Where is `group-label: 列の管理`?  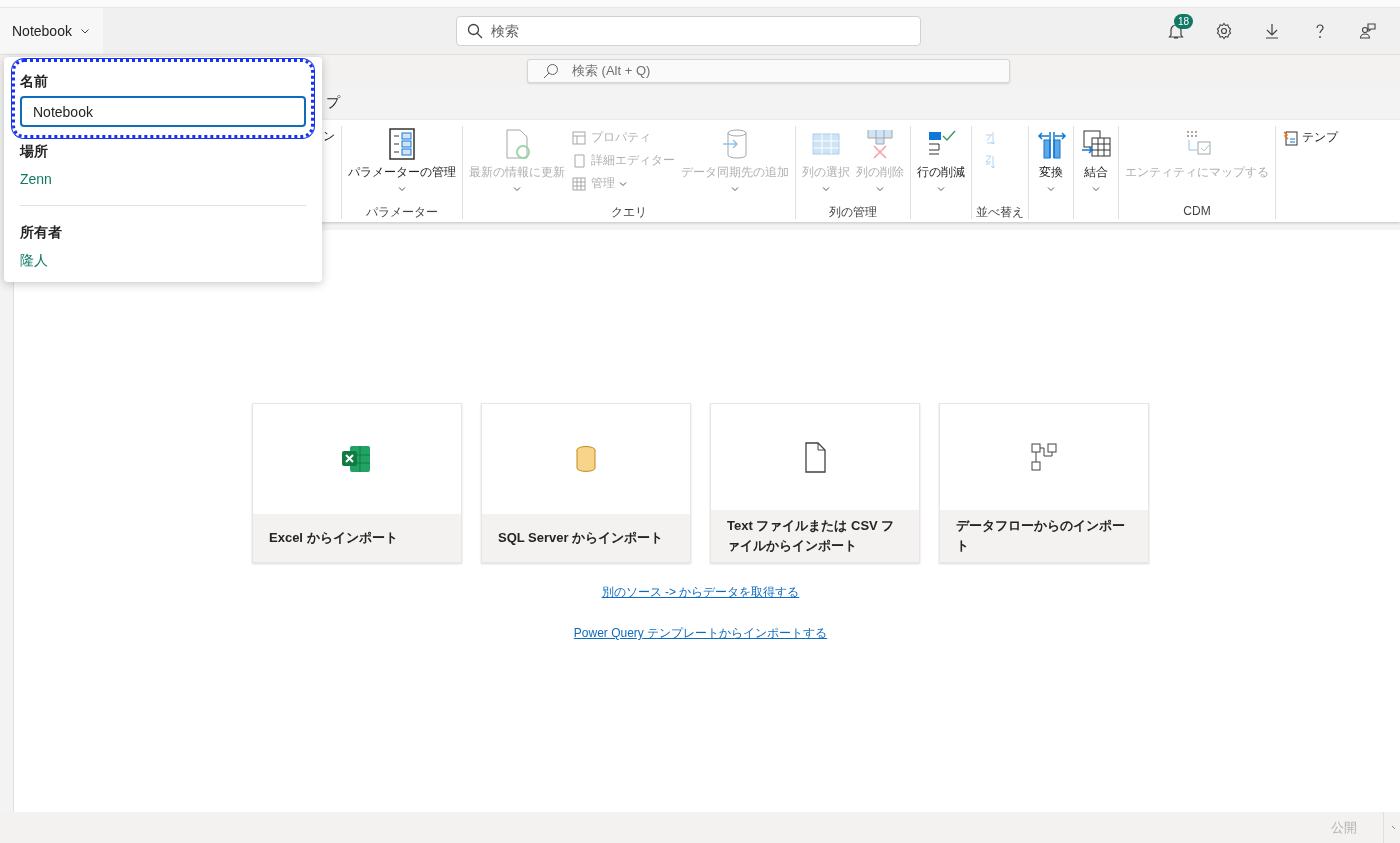
group-label: 列の管理 is located at coordinates (853, 212).